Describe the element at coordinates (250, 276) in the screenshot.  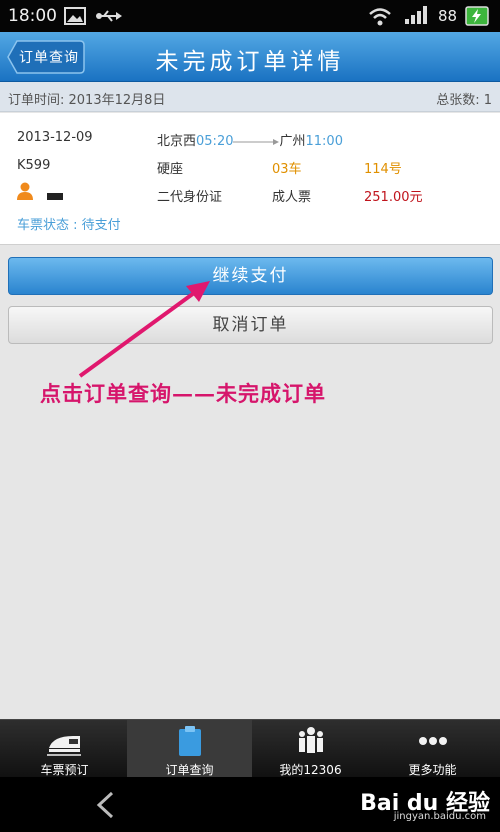
I see `continue-payment-button: 继续支付` at that location.